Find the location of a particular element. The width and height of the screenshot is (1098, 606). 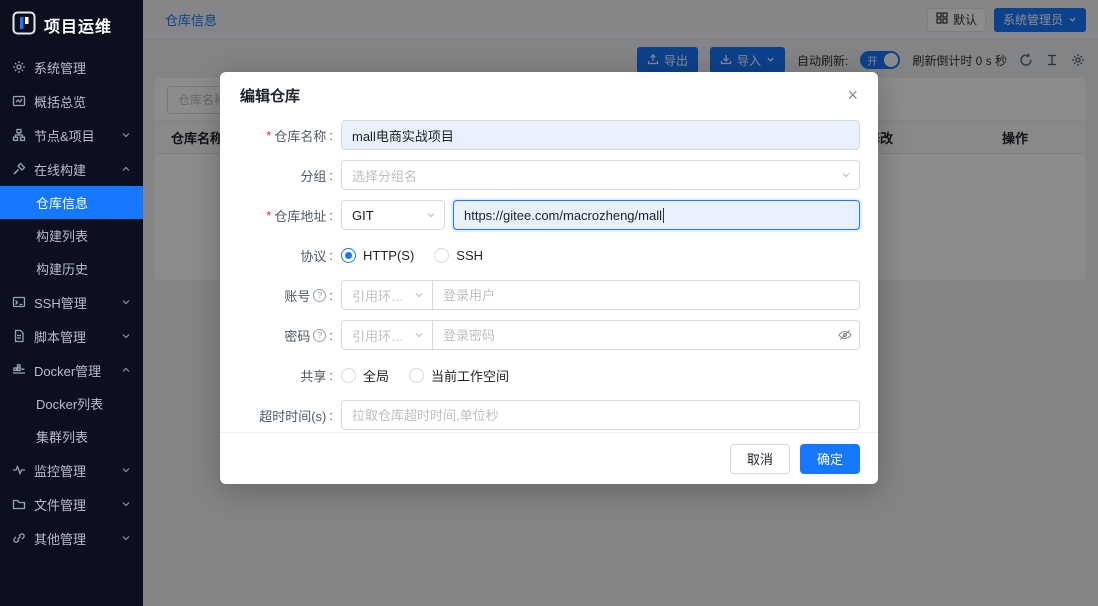

sidebar-item-files: 文件管理 is located at coordinates (71, 504).